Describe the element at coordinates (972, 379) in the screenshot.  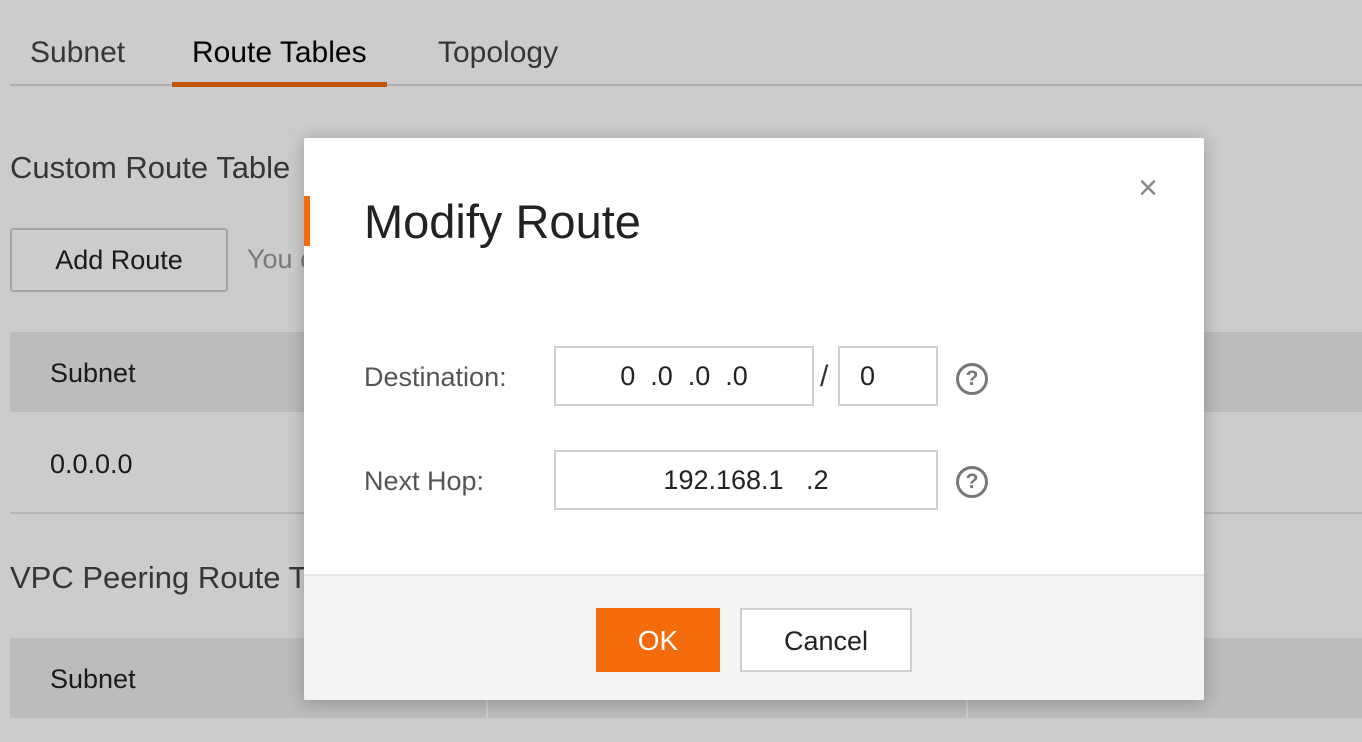
I see `destination-help-icon: ?` at that location.